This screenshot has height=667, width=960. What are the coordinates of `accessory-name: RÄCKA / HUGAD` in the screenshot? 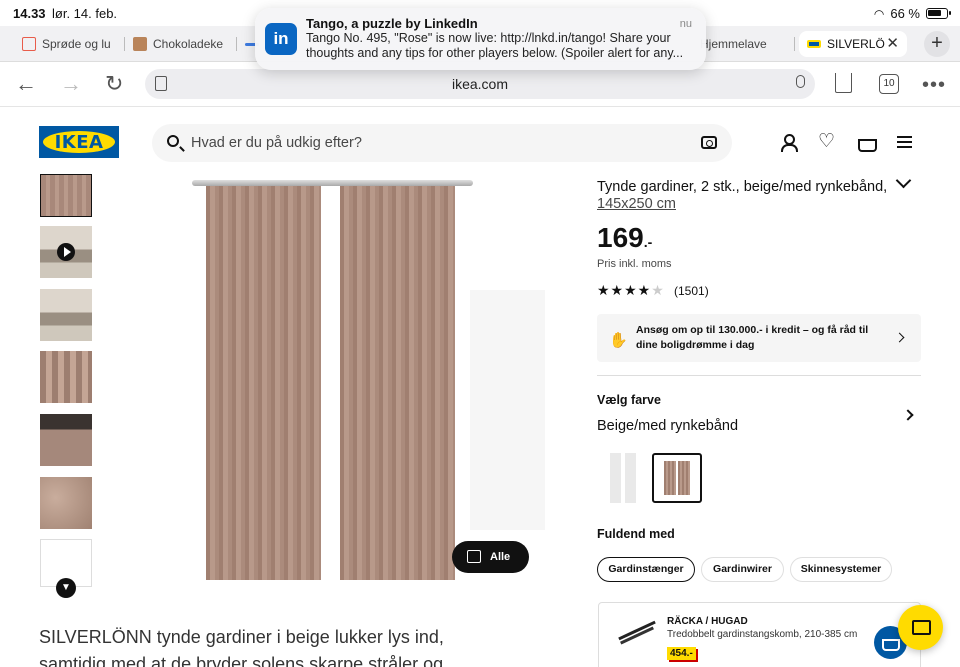 It's located at (707, 621).